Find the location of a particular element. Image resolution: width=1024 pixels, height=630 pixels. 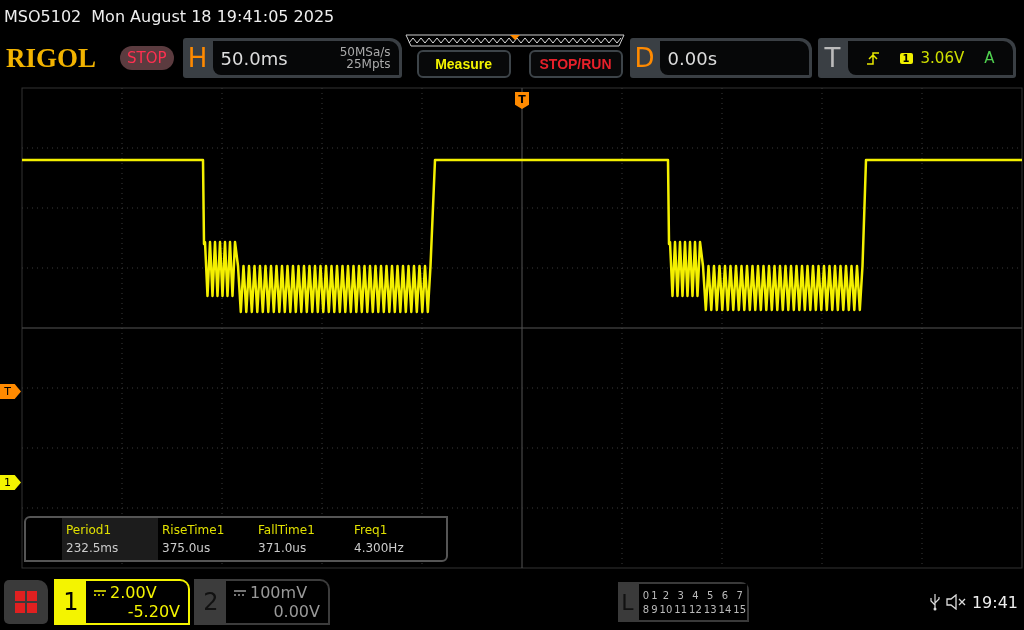

logic-channel-number: 12 is located at coordinates (695, 609).